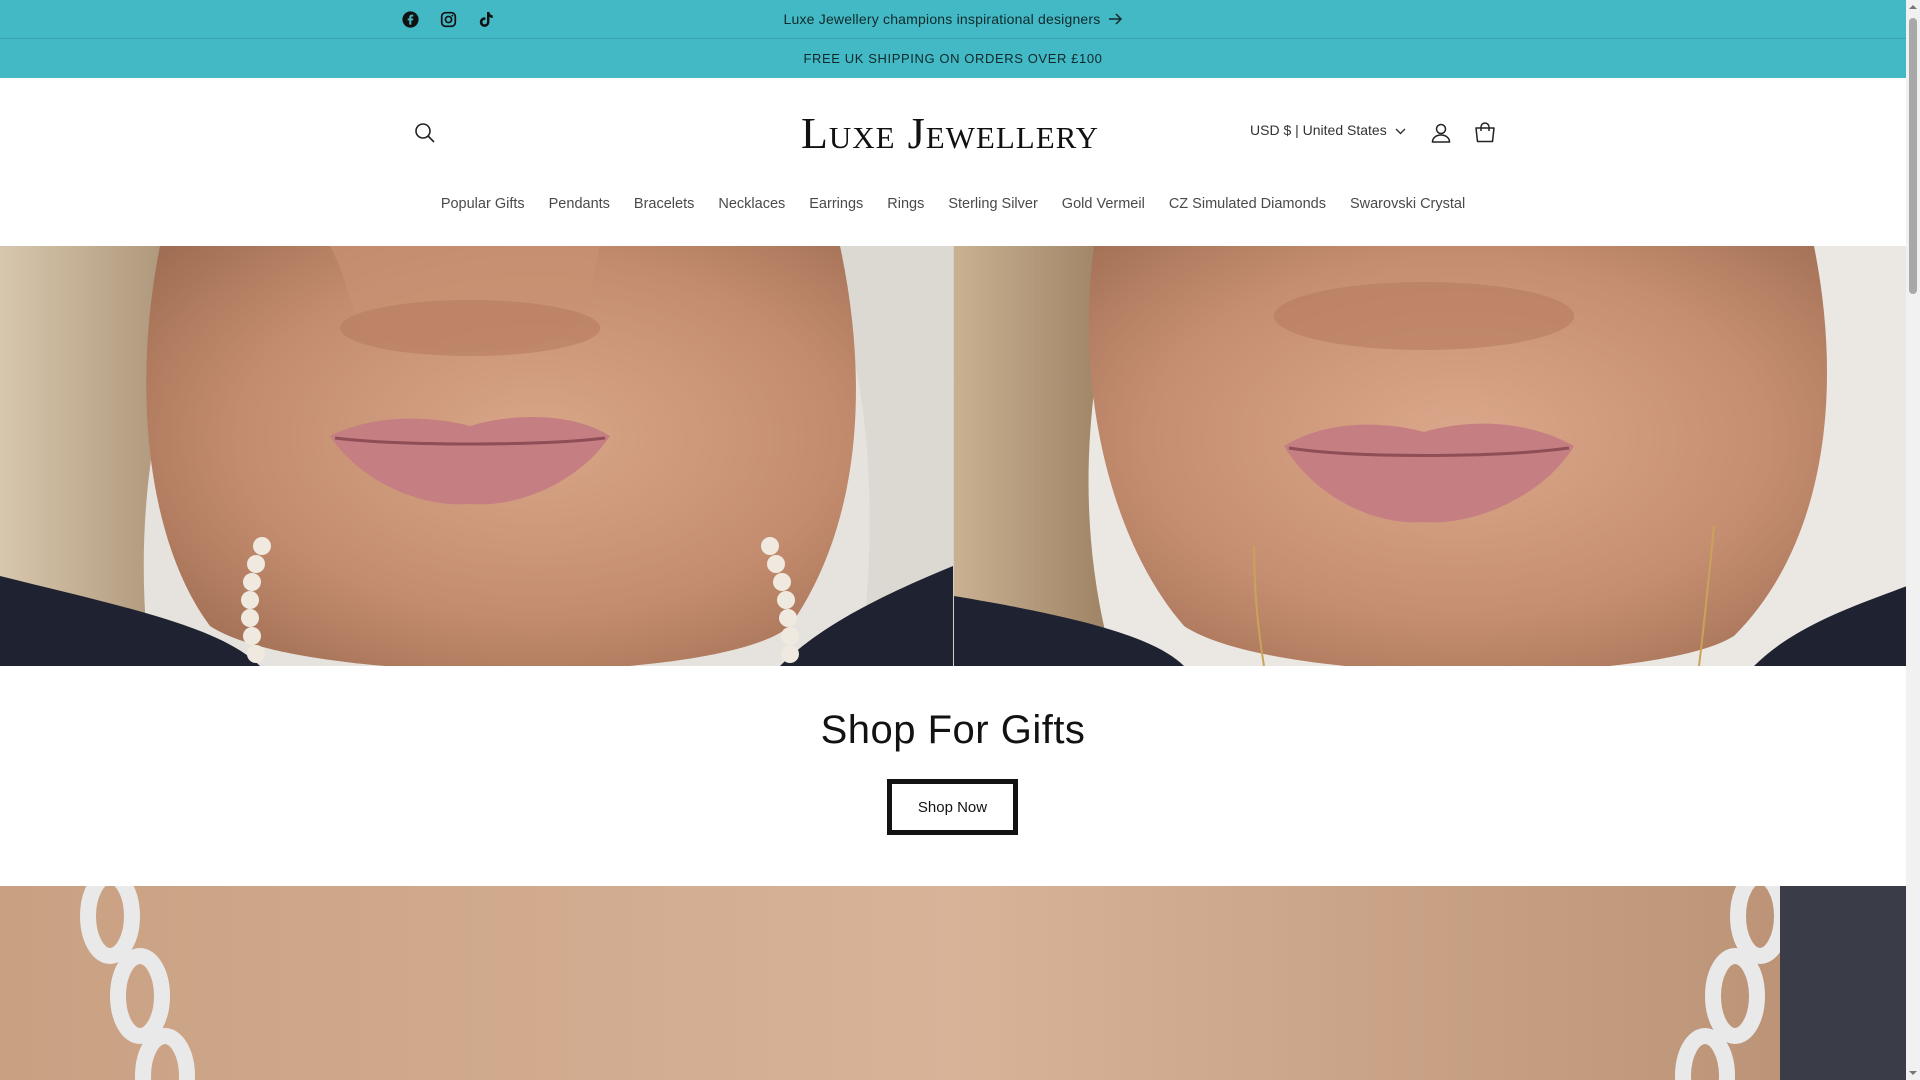  I want to click on currency-selector: USD $ | United States, so click(1328, 130).